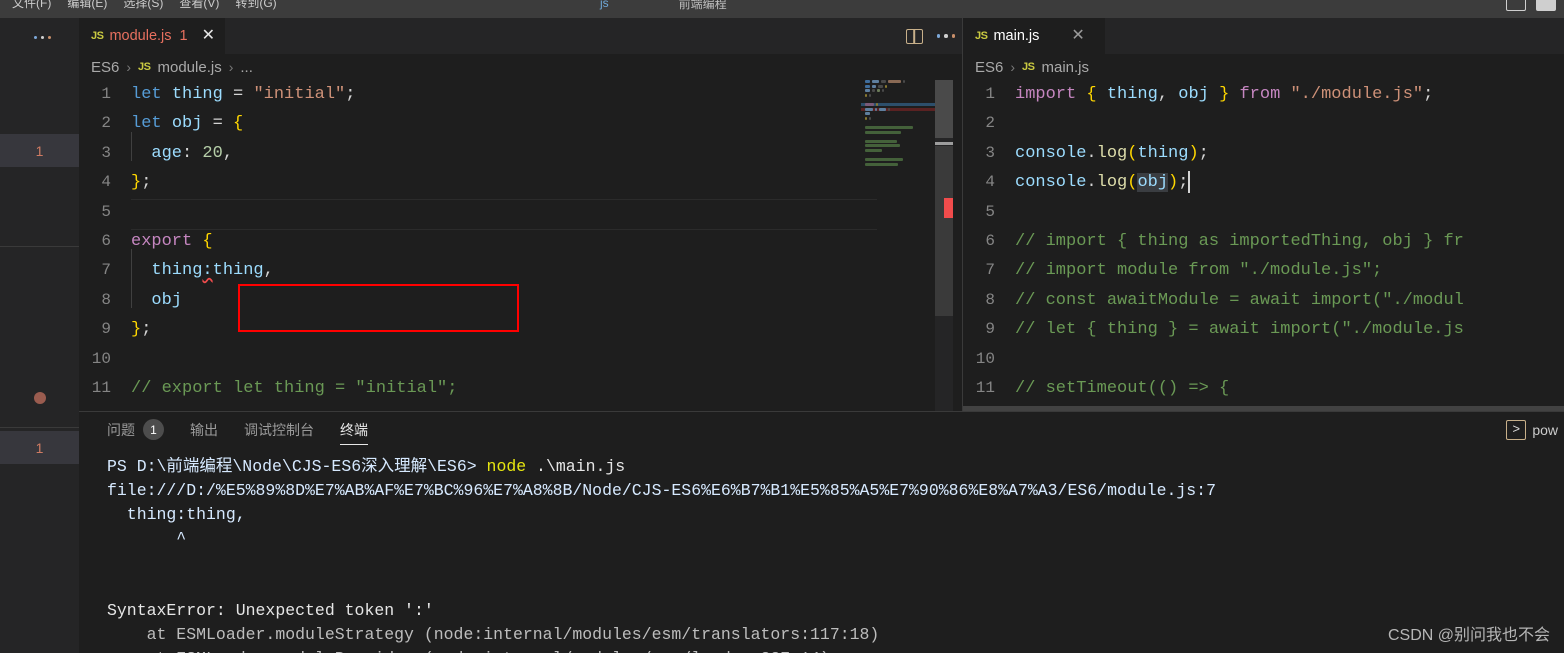 Image resolution: width=1564 pixels, height=653 pixels. I want to click on minimap, so click(898, 245).